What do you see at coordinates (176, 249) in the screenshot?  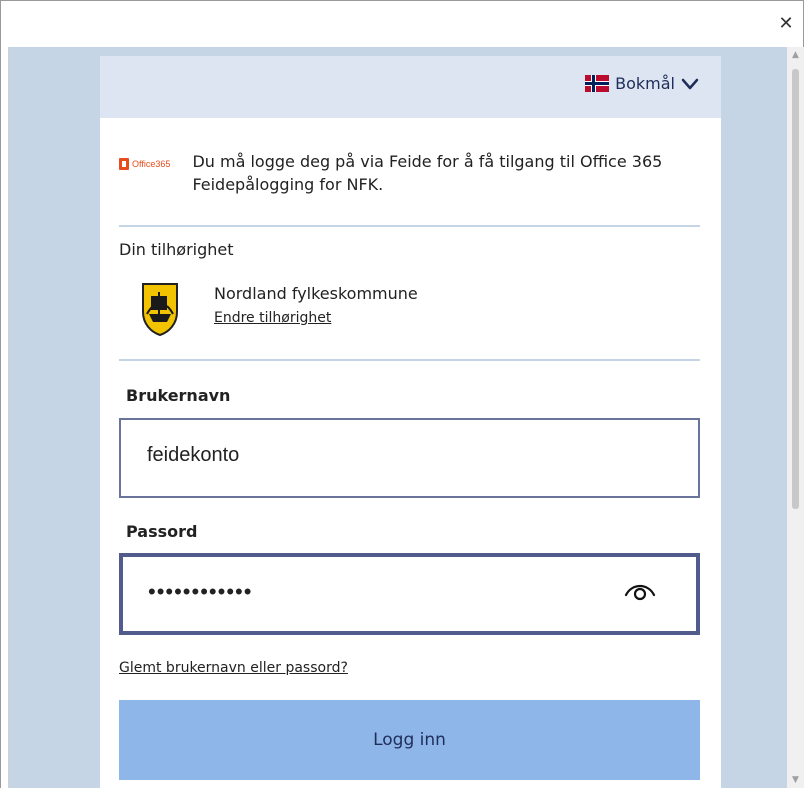 I see `affiliation-label: Din tilhørighet` at bounding box center [176, 249].